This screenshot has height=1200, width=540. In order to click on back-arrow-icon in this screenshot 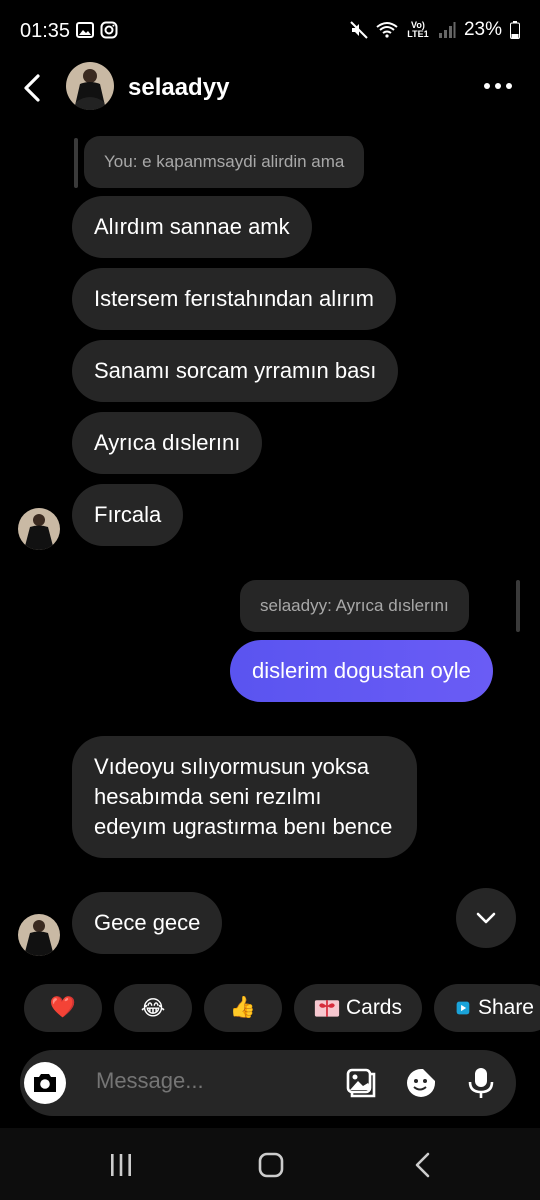, I will do `click(34, 88)`.